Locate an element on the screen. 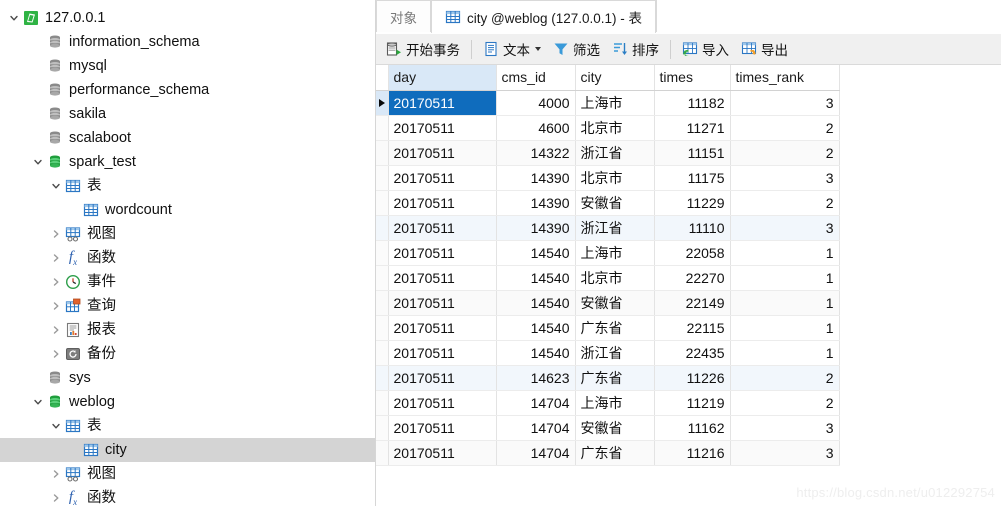 The width and height of the screenshot is (1001, 506). cell-times: 11226 is located at coordinates (692, 378).